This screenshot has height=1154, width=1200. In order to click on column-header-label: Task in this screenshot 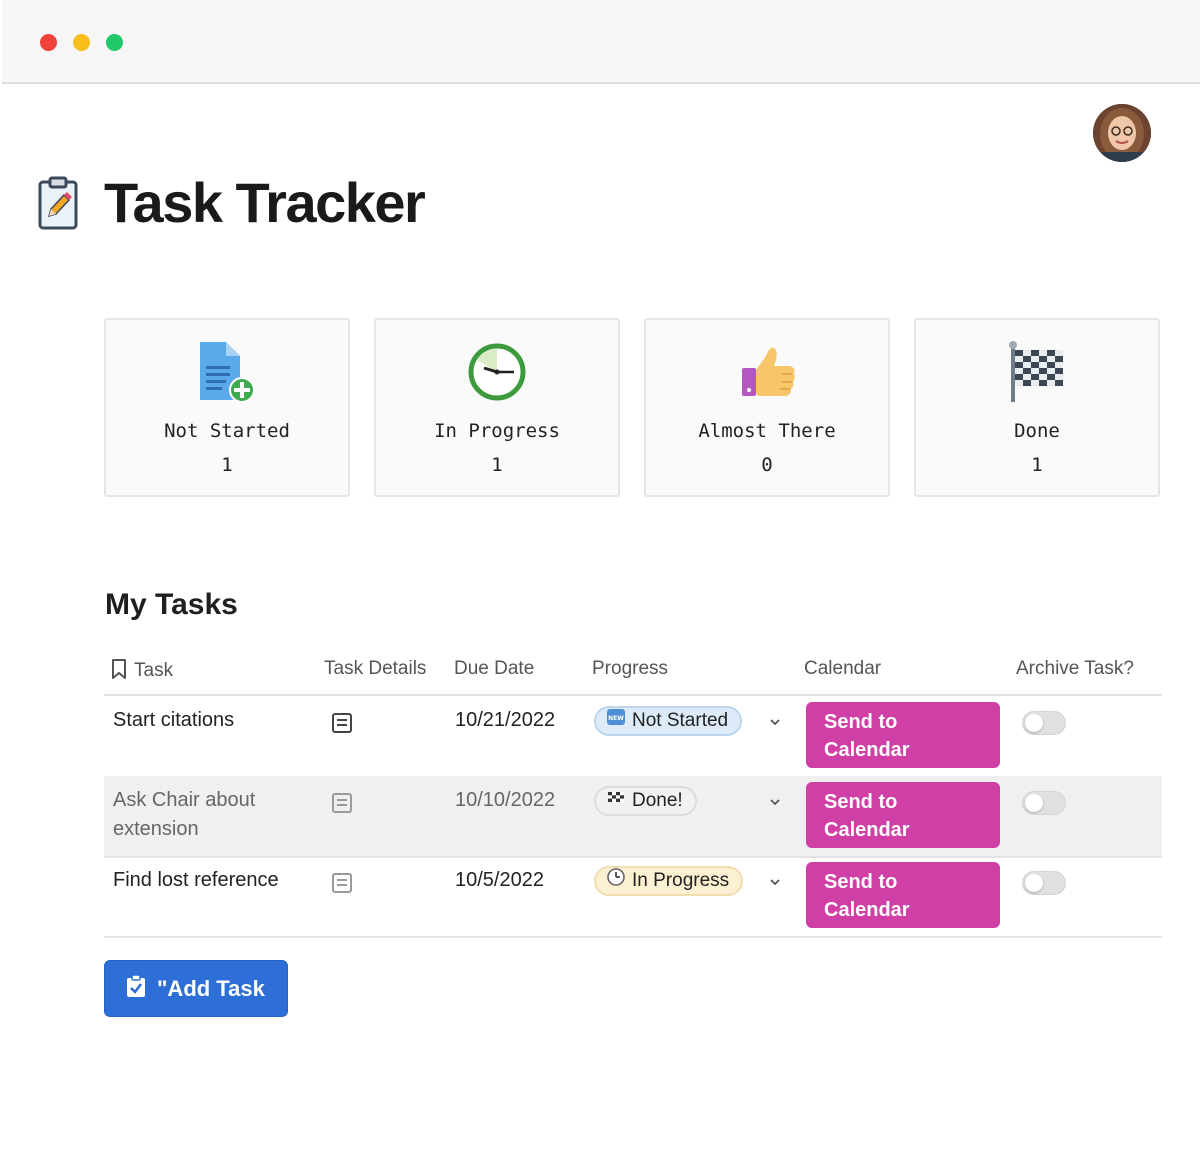, I will do `click(154, 670)`.